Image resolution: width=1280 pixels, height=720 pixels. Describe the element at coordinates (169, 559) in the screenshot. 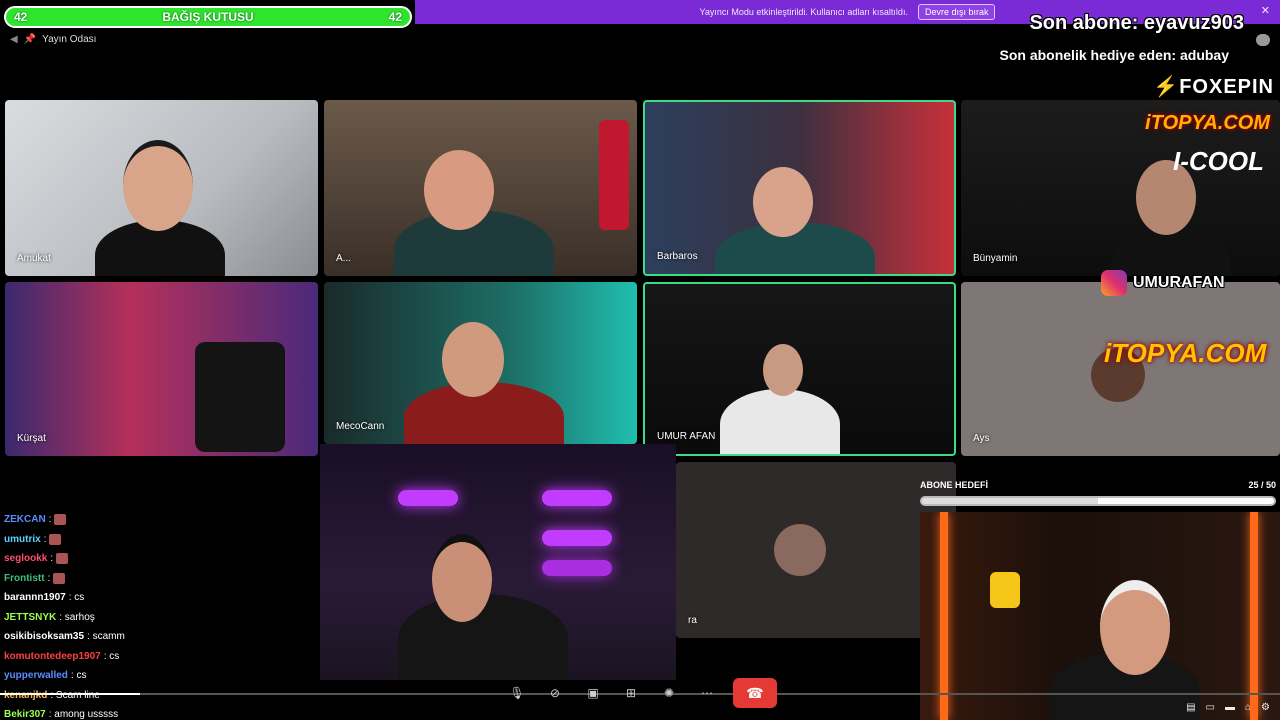

I see `chat-message: seglookk:` at that location.